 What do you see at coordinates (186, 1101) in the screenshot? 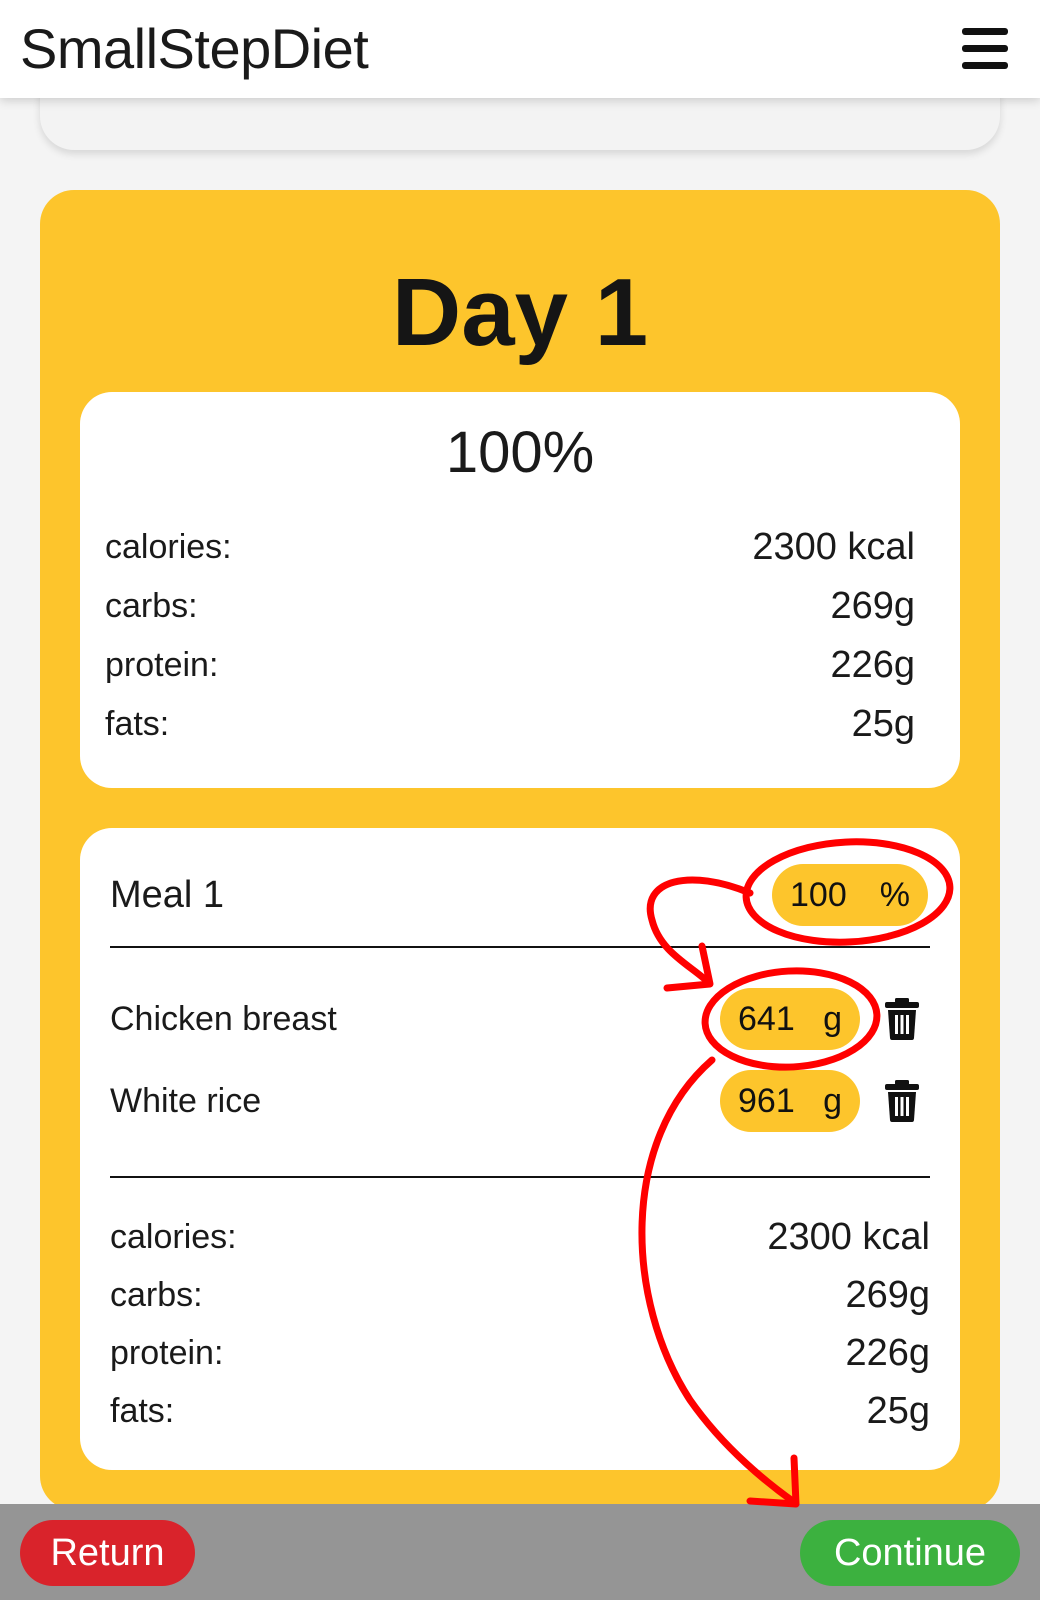
I see `food-name: White rice` at bounding box center [186, 1101].